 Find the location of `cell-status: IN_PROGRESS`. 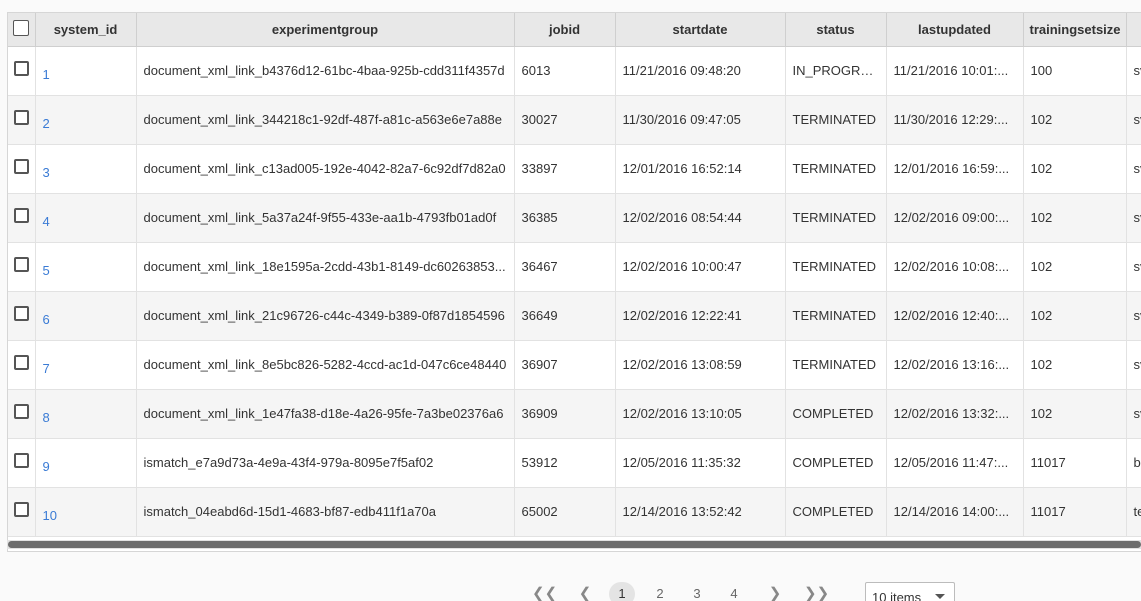

cell-status: IN_PROGRESS is located at coordinates (836, 71).